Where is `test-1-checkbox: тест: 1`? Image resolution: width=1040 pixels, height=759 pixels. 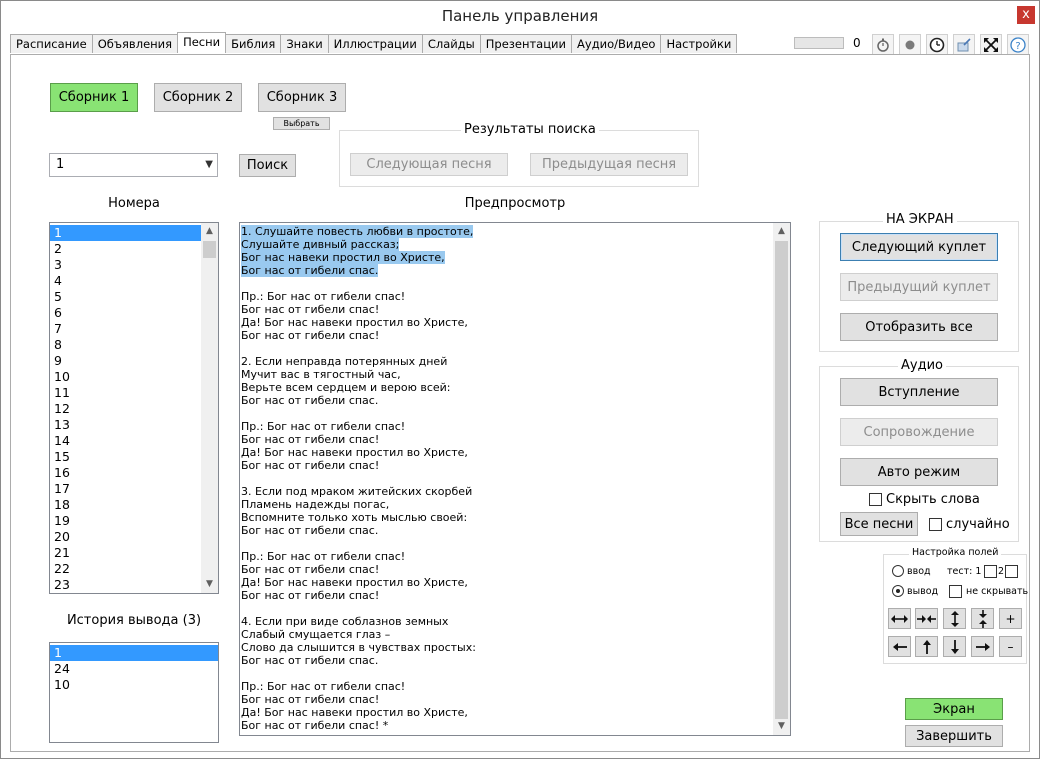
test-1-checkbox: тест: 1 is located at coordinates (974, 571).